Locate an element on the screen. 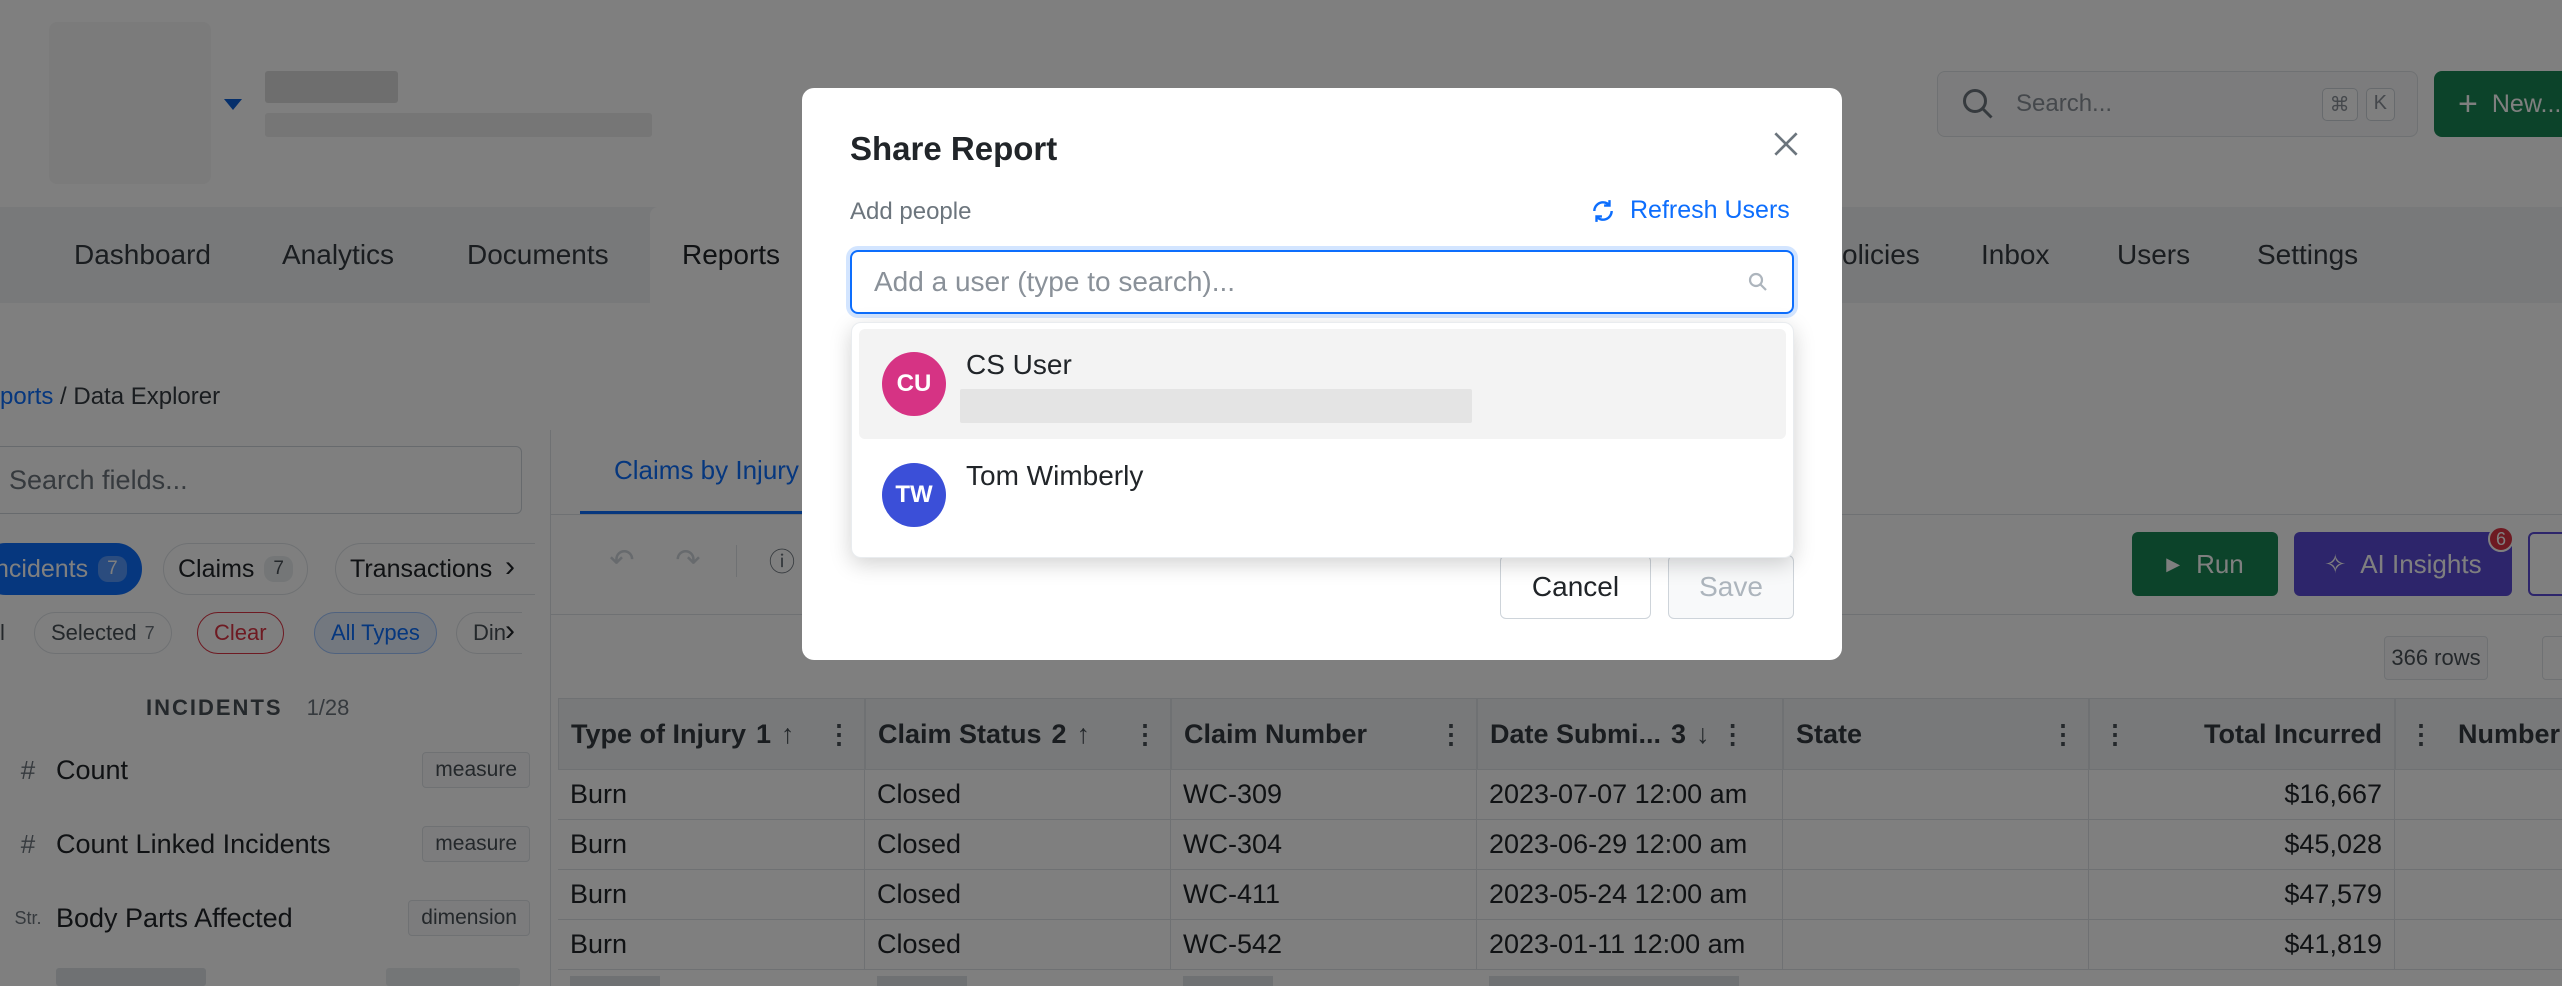  refresh-icon is located at coordinates (1603, 210).